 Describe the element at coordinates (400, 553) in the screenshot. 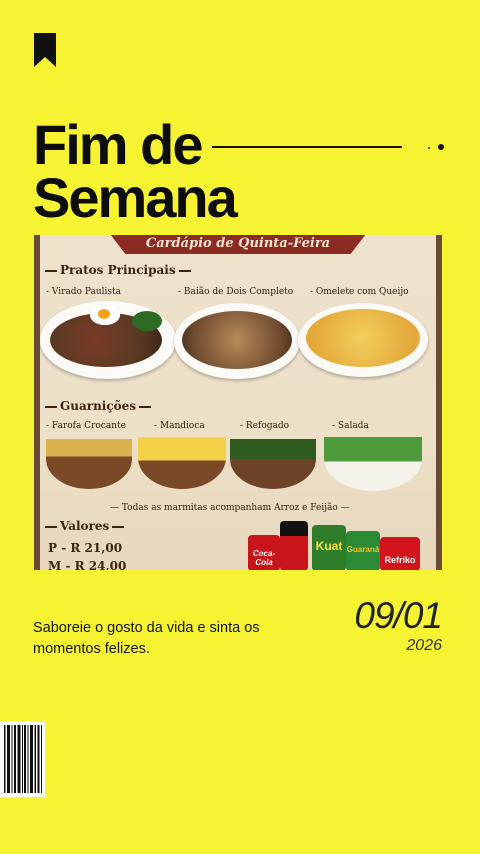

I see `drink-can-refriko: Refriko` at that location.